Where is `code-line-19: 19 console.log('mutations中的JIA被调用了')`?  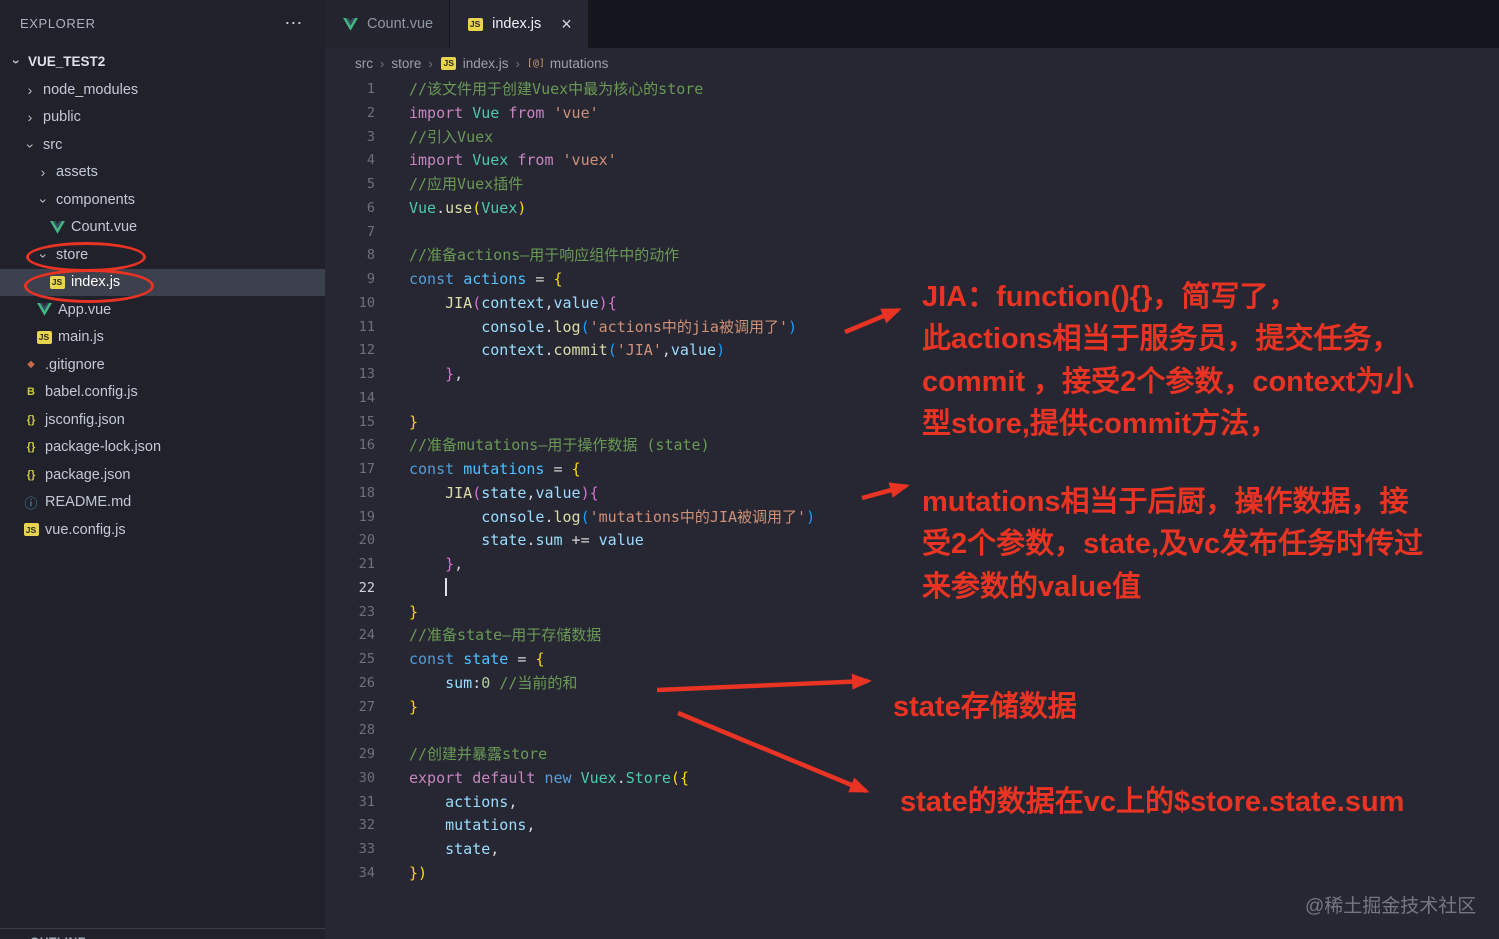 code-line-19: 19 console.log('mutations中的JIA被调用了') is located at coordinates (912, 518).